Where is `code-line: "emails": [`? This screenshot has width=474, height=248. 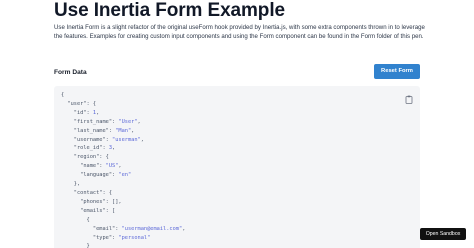 code-line: "emails": [ is located at coordinates (123, 211).